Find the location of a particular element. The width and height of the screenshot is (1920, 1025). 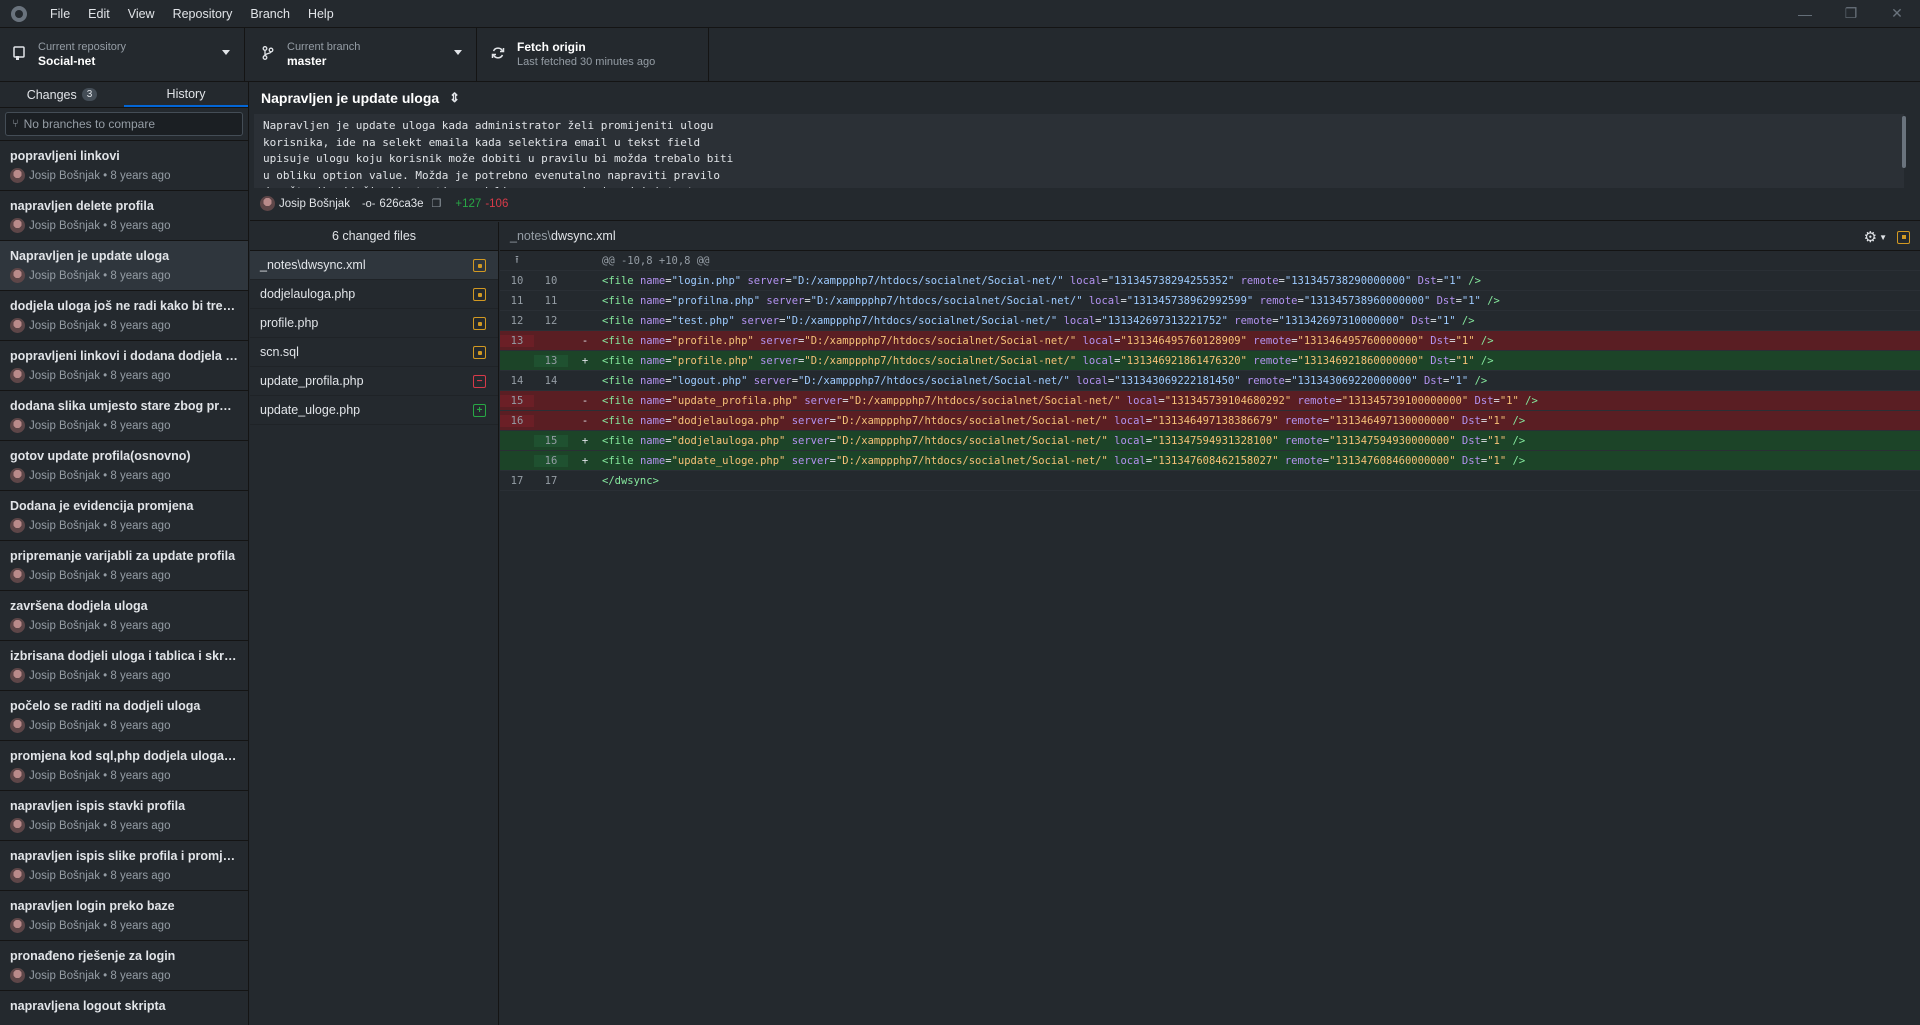

menu-help: Help is located at coordinates (321, 14).